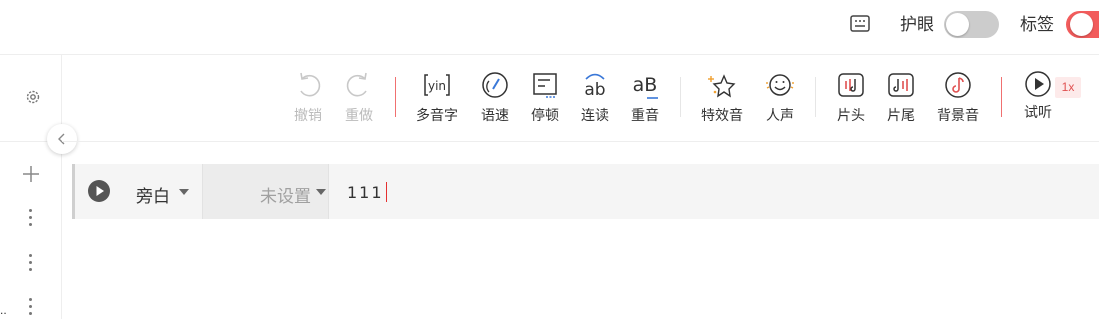 The width and height of the screenshot is (1099, 319). What do you see at coordinates (901, 115) in the screenshot?
I see `outro-label: 片尾` at bounding box center [901, 115].